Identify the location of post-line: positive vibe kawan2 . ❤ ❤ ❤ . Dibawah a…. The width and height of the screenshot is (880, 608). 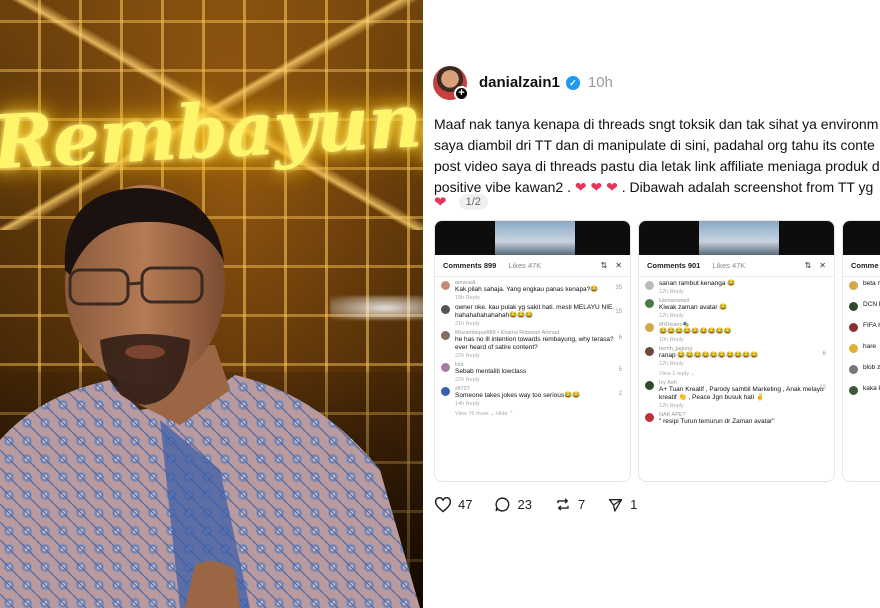
(657, 187).